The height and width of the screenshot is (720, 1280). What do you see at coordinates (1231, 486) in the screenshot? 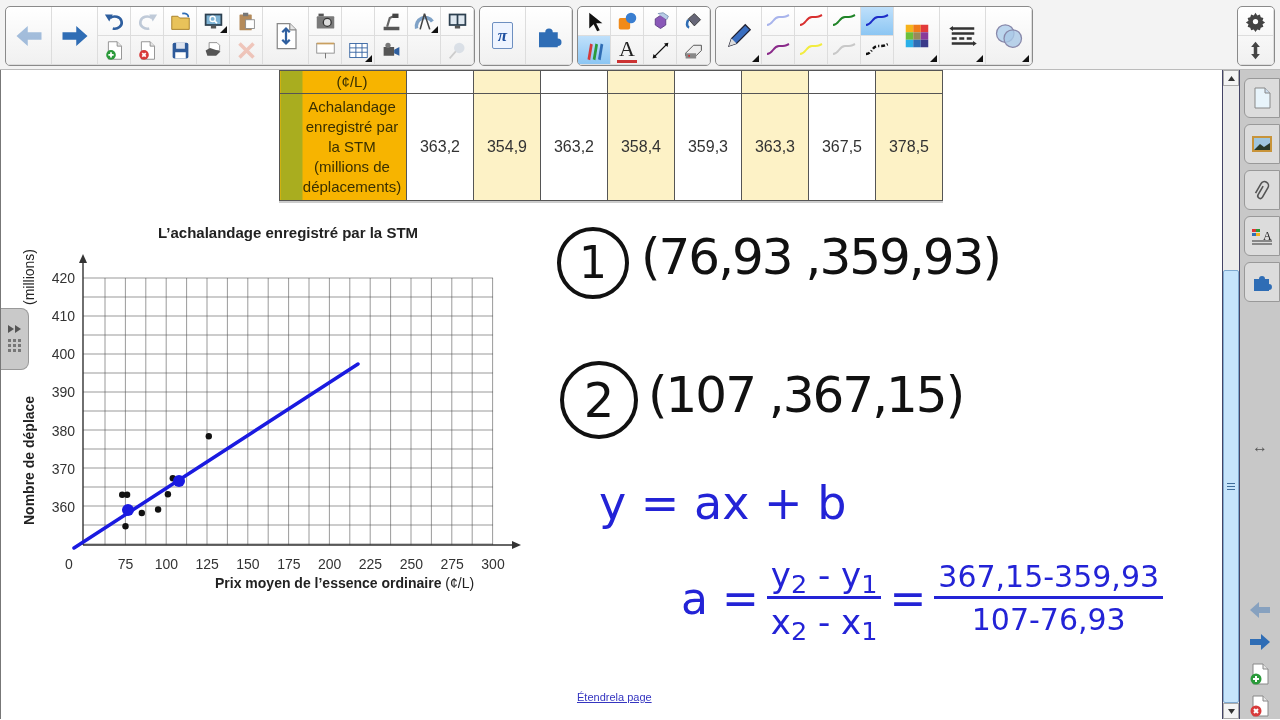
I see `scroll-thumb` at bounding box center [1231, 486].